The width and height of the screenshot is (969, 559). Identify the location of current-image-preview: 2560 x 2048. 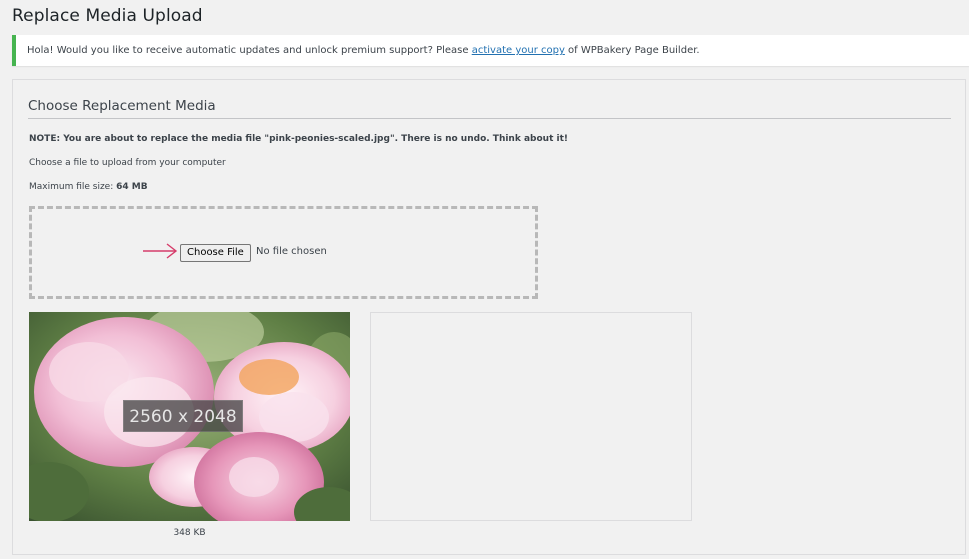
(189, 416).